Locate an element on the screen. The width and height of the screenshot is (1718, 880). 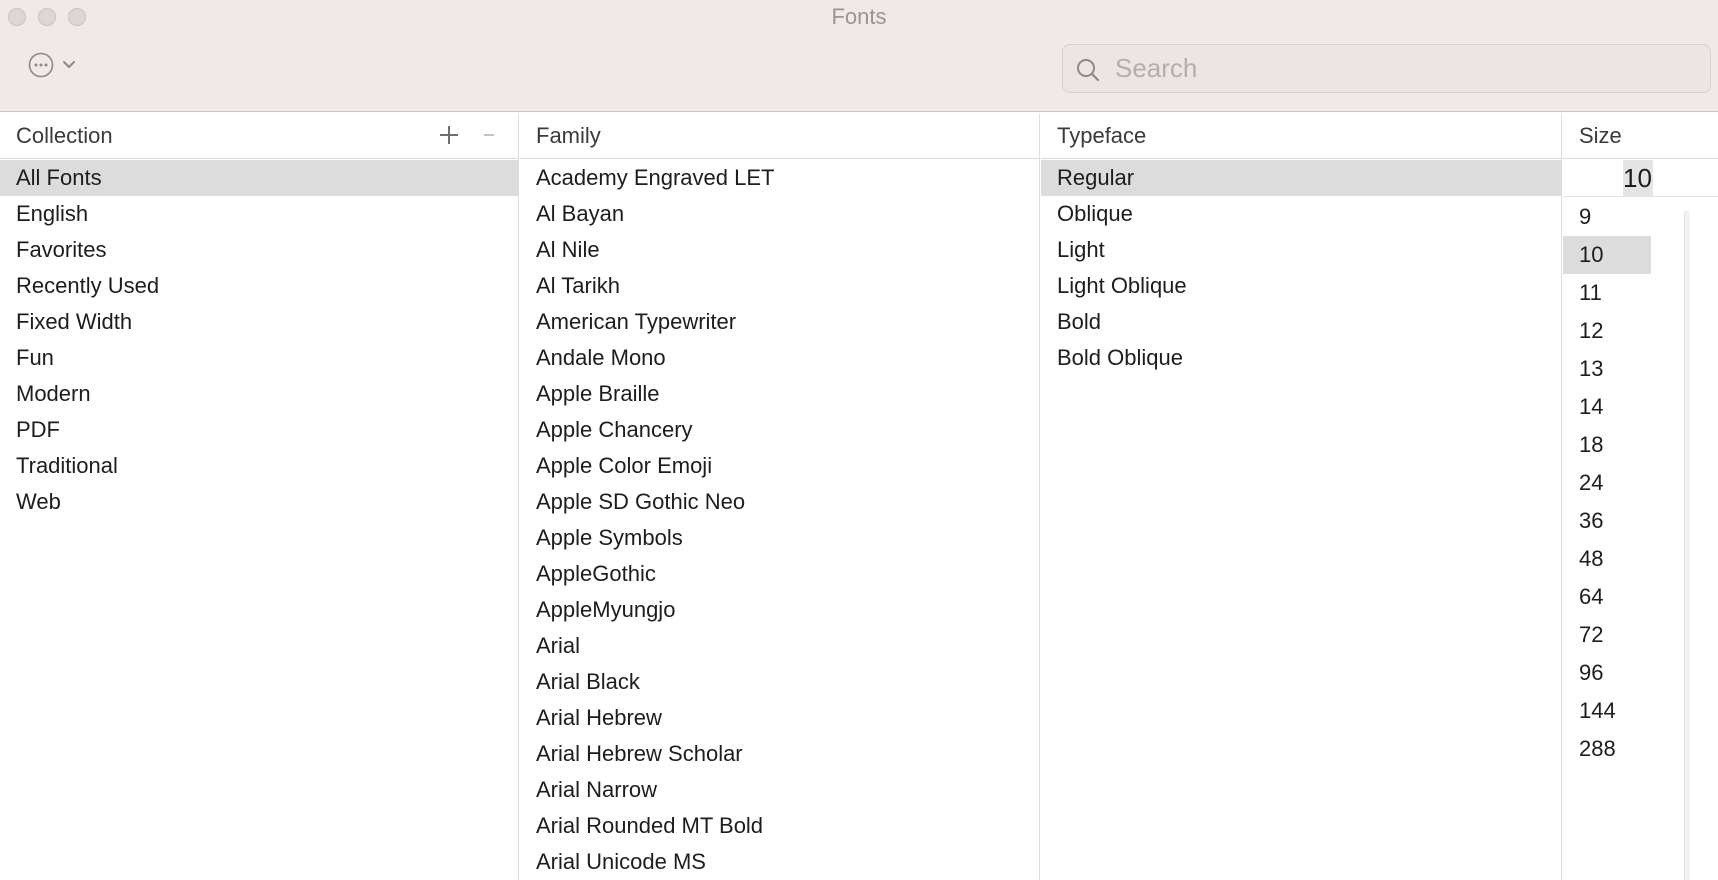
window-toolbar: Fonts is located at coordinates (859, 56).